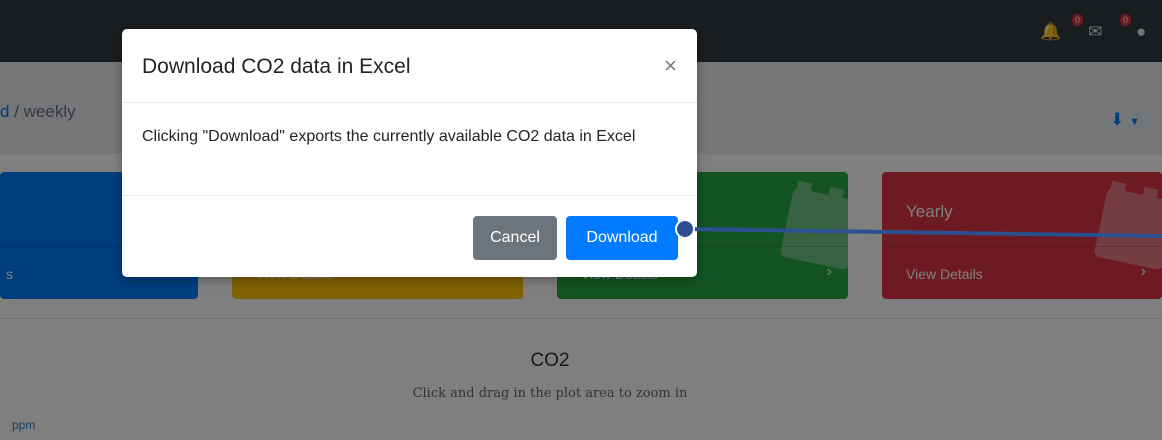 Image resolution: width=1162 pixels, height=440 pixels. I want to click on close-icon: ×, so click(670, 66).